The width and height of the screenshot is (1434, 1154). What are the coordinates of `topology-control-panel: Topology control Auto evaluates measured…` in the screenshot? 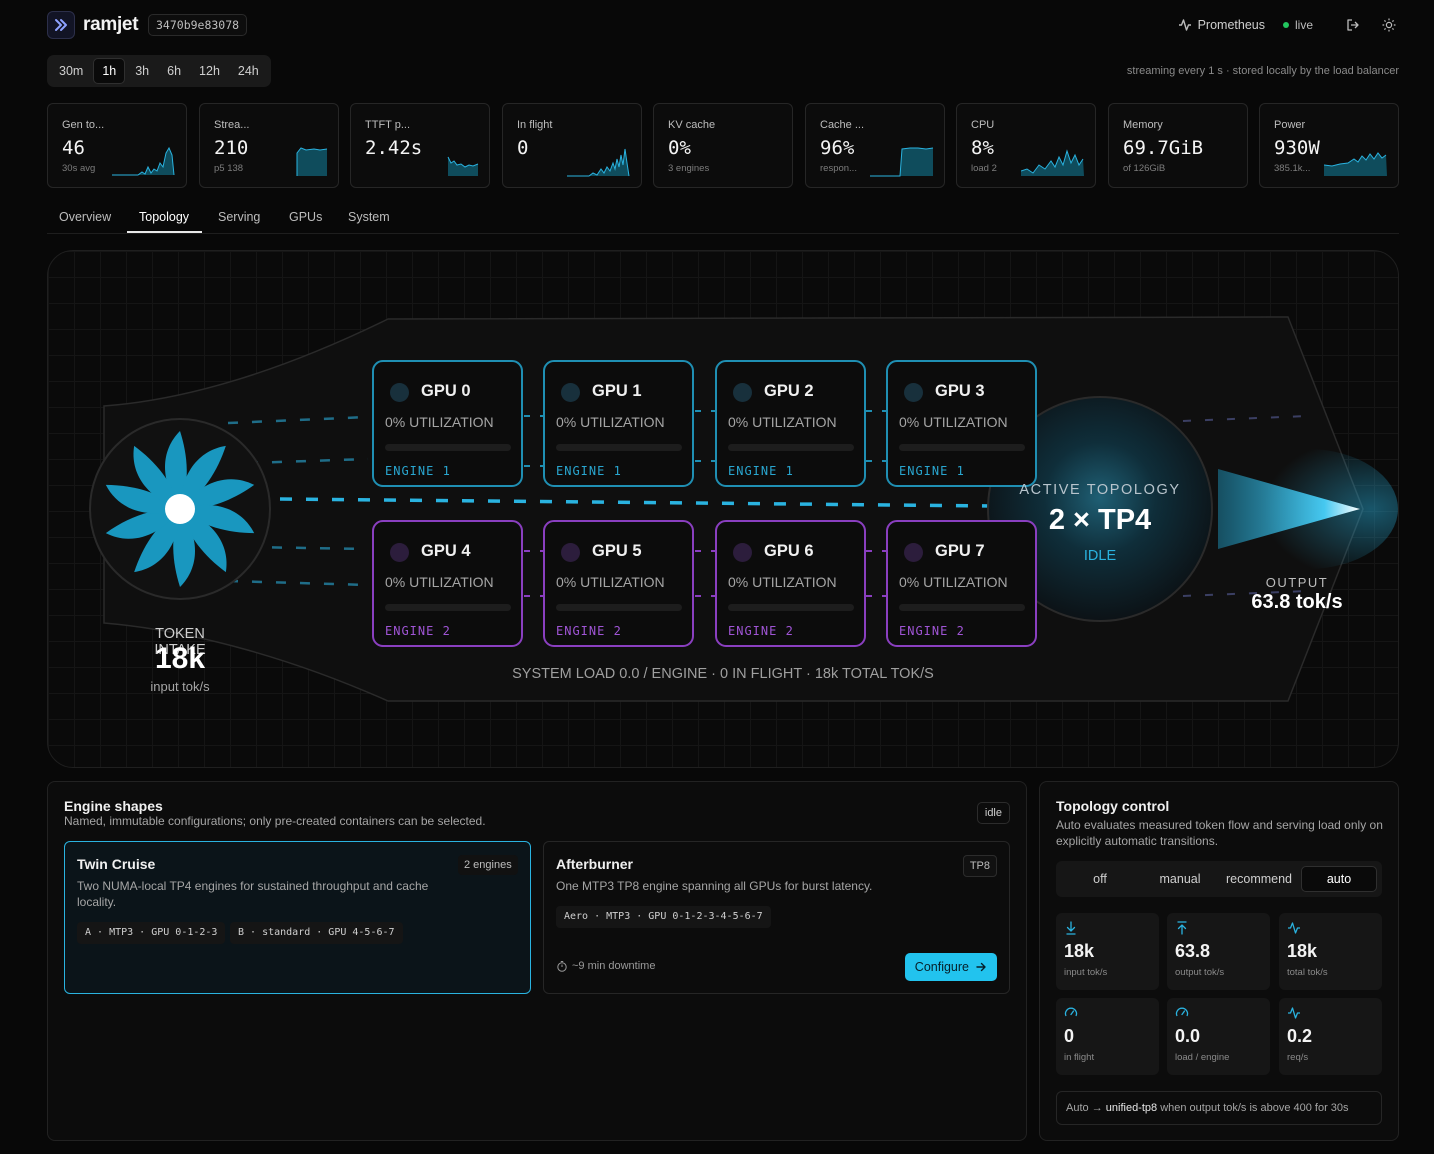 It's located at (1219, 961).